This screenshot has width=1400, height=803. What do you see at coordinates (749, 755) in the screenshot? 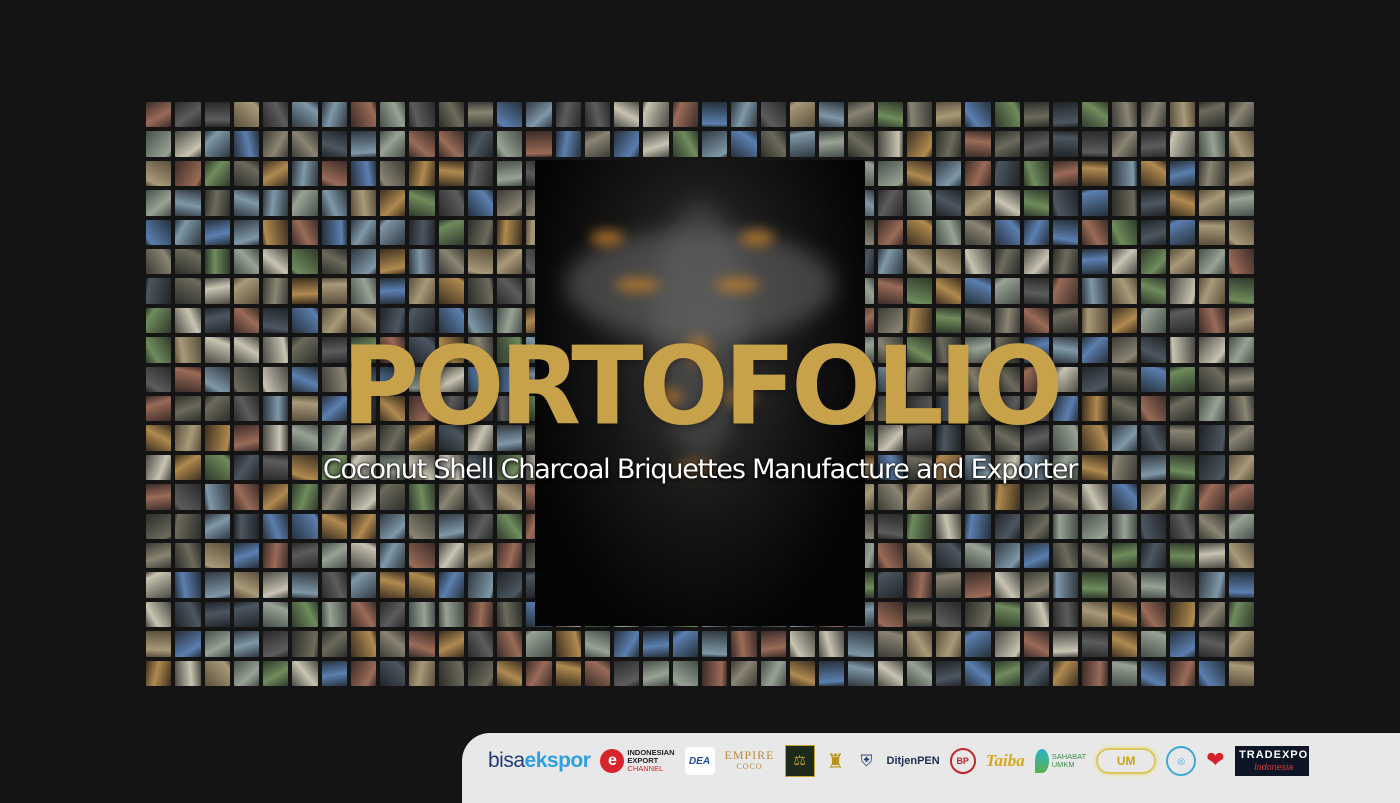
I see `empire-line1: EMPIRE` at bounding box center [749, 755].